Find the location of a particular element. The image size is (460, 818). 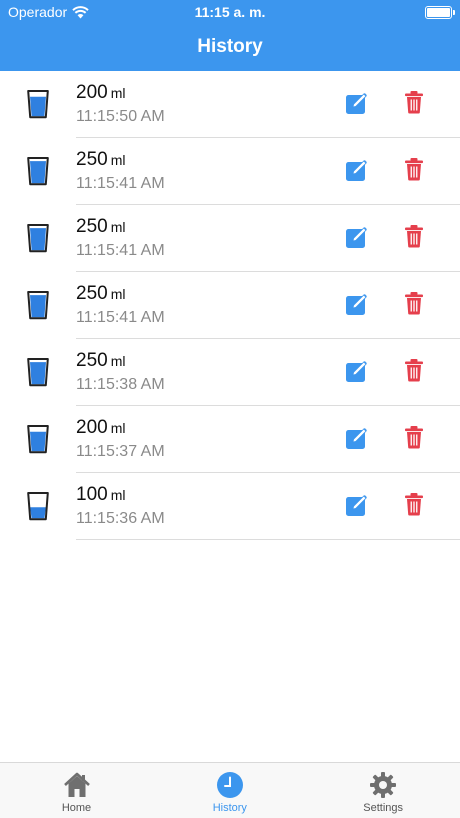

battery-icon is located at coordinates (440, 12).